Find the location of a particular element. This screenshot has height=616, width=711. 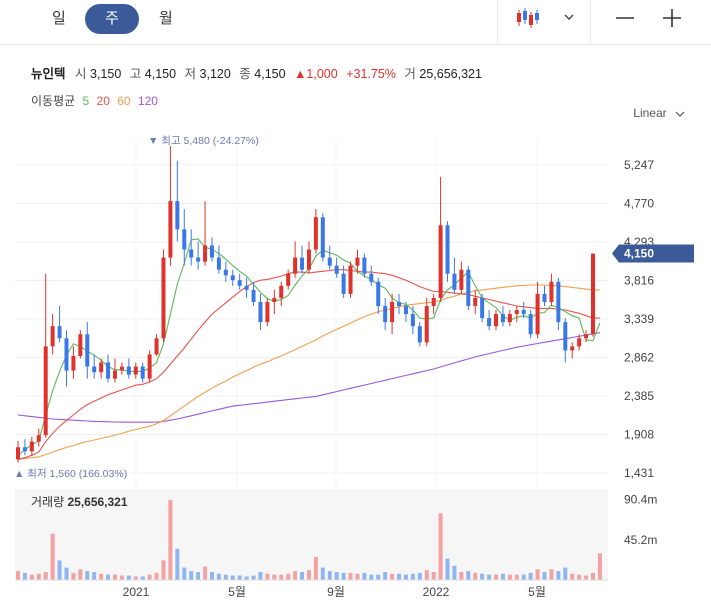

x-tick-label: 2021 is located at coordinates (136, 592).